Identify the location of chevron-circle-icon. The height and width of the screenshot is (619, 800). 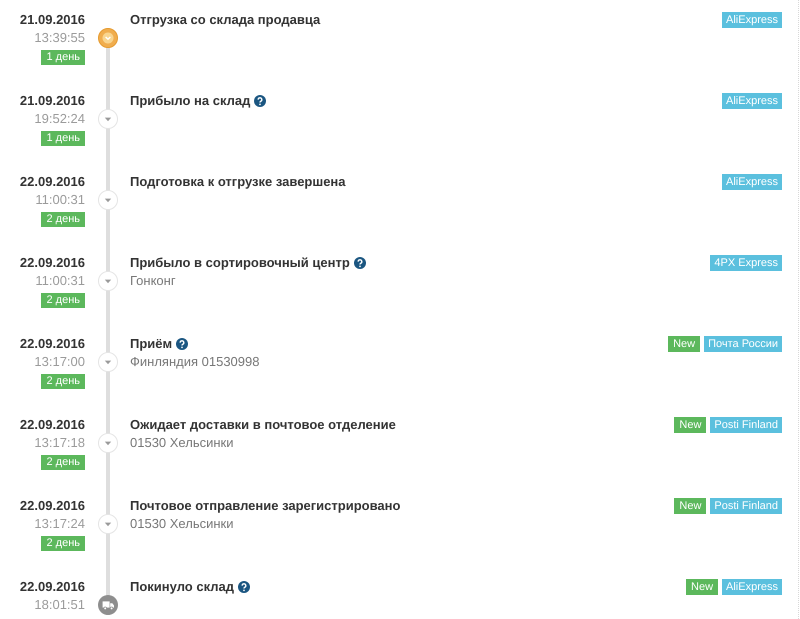
(108, 38).